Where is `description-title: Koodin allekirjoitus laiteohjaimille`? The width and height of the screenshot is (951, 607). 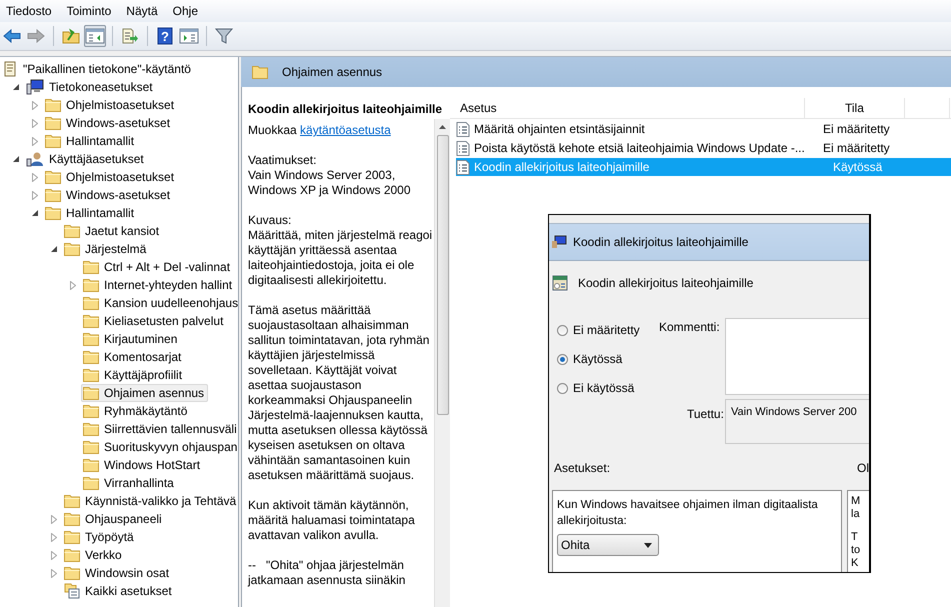 description-title: Koodin allekirjoitus laiteohjaimille is located at coordinates (345, 109).